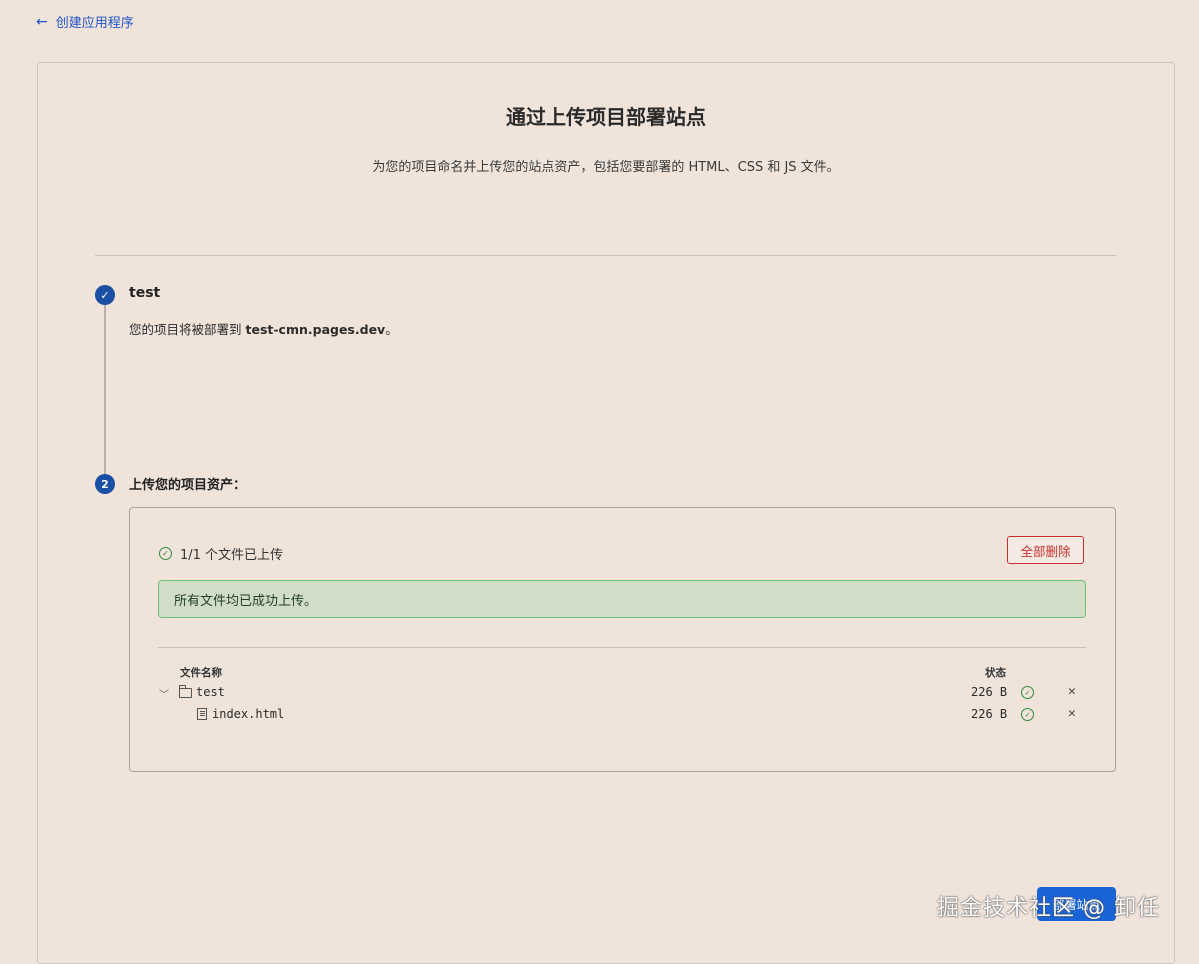 The image size is (1199, 964). Describe the element at coordinates (622, 694) in the screenshot. I see `file-row: ﹀ test 226 B ✓ ✕` at that location.